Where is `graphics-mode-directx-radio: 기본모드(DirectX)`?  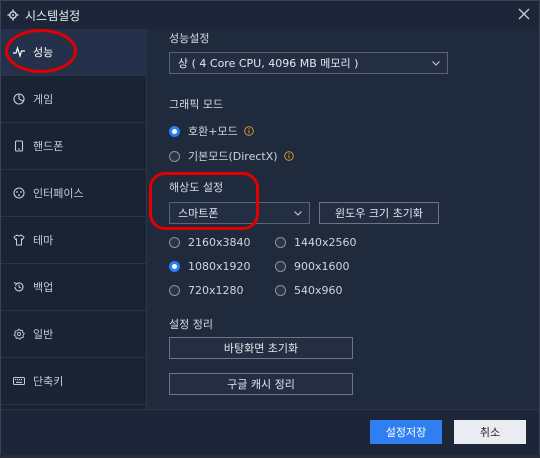 graphics-mode-directx-radio: 기본모드(DirectX) is located at coordinates (231, 156).